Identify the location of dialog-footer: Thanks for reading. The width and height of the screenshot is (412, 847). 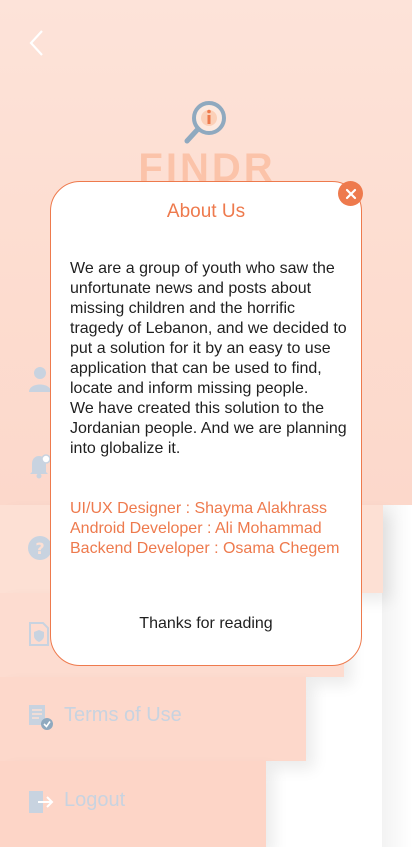
(206, 623).